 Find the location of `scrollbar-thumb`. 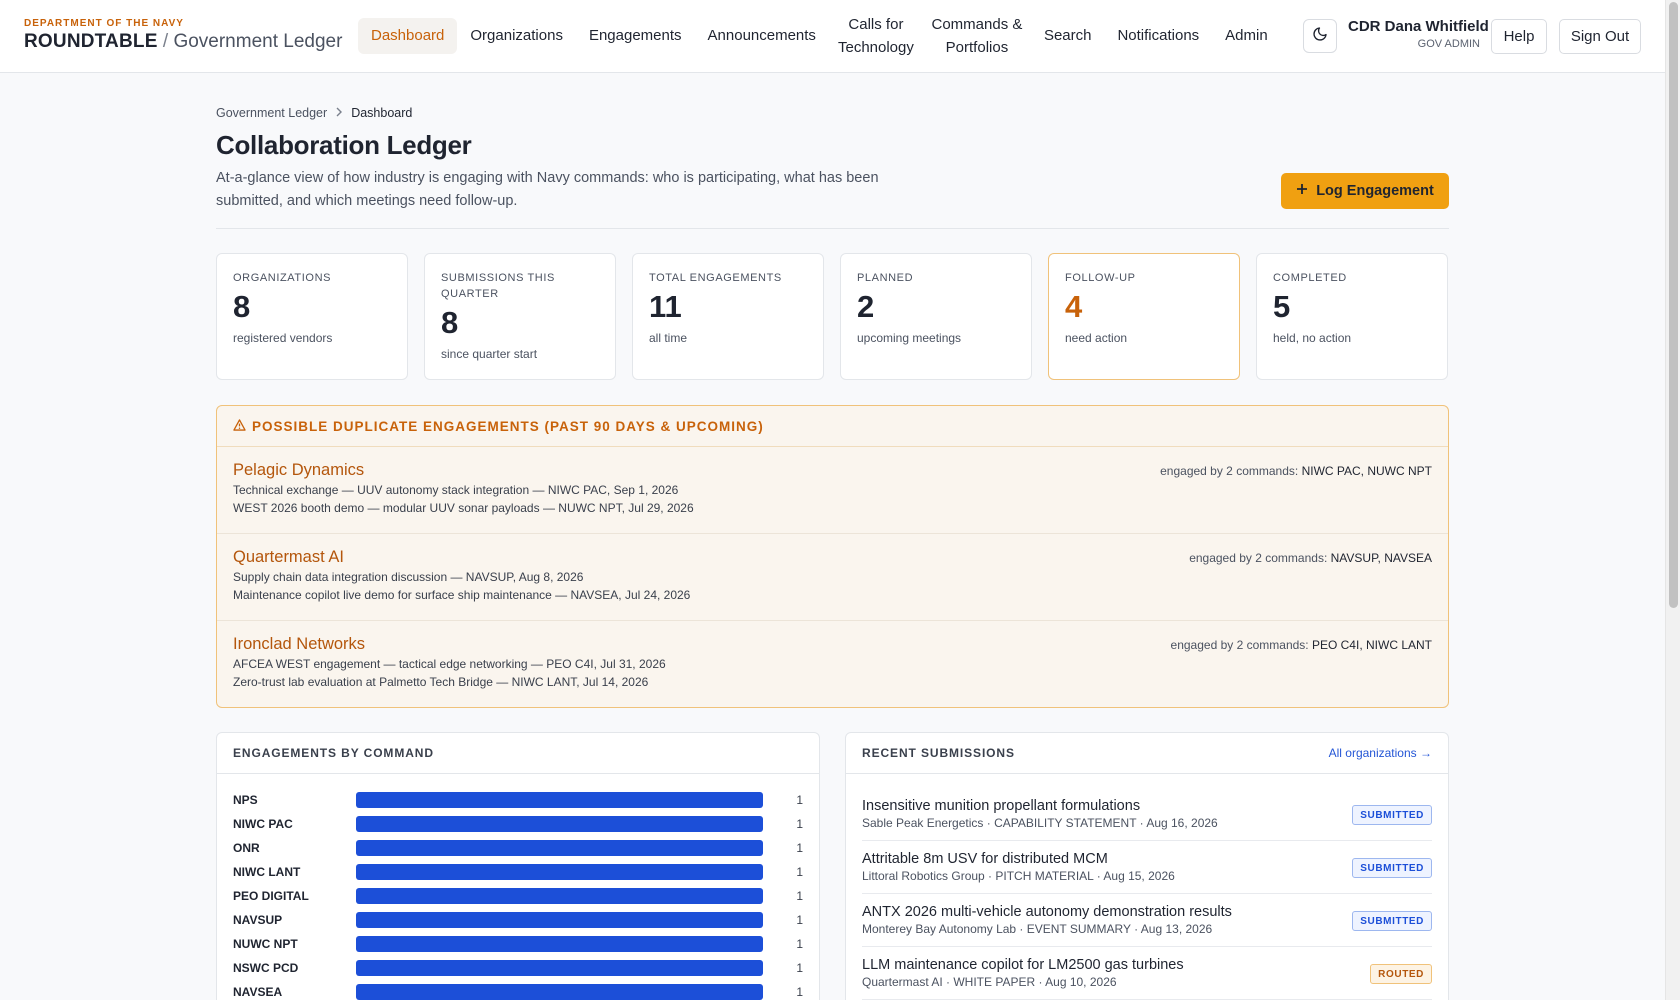

scrollbar-thumb is located at coordinates (1673, 305).